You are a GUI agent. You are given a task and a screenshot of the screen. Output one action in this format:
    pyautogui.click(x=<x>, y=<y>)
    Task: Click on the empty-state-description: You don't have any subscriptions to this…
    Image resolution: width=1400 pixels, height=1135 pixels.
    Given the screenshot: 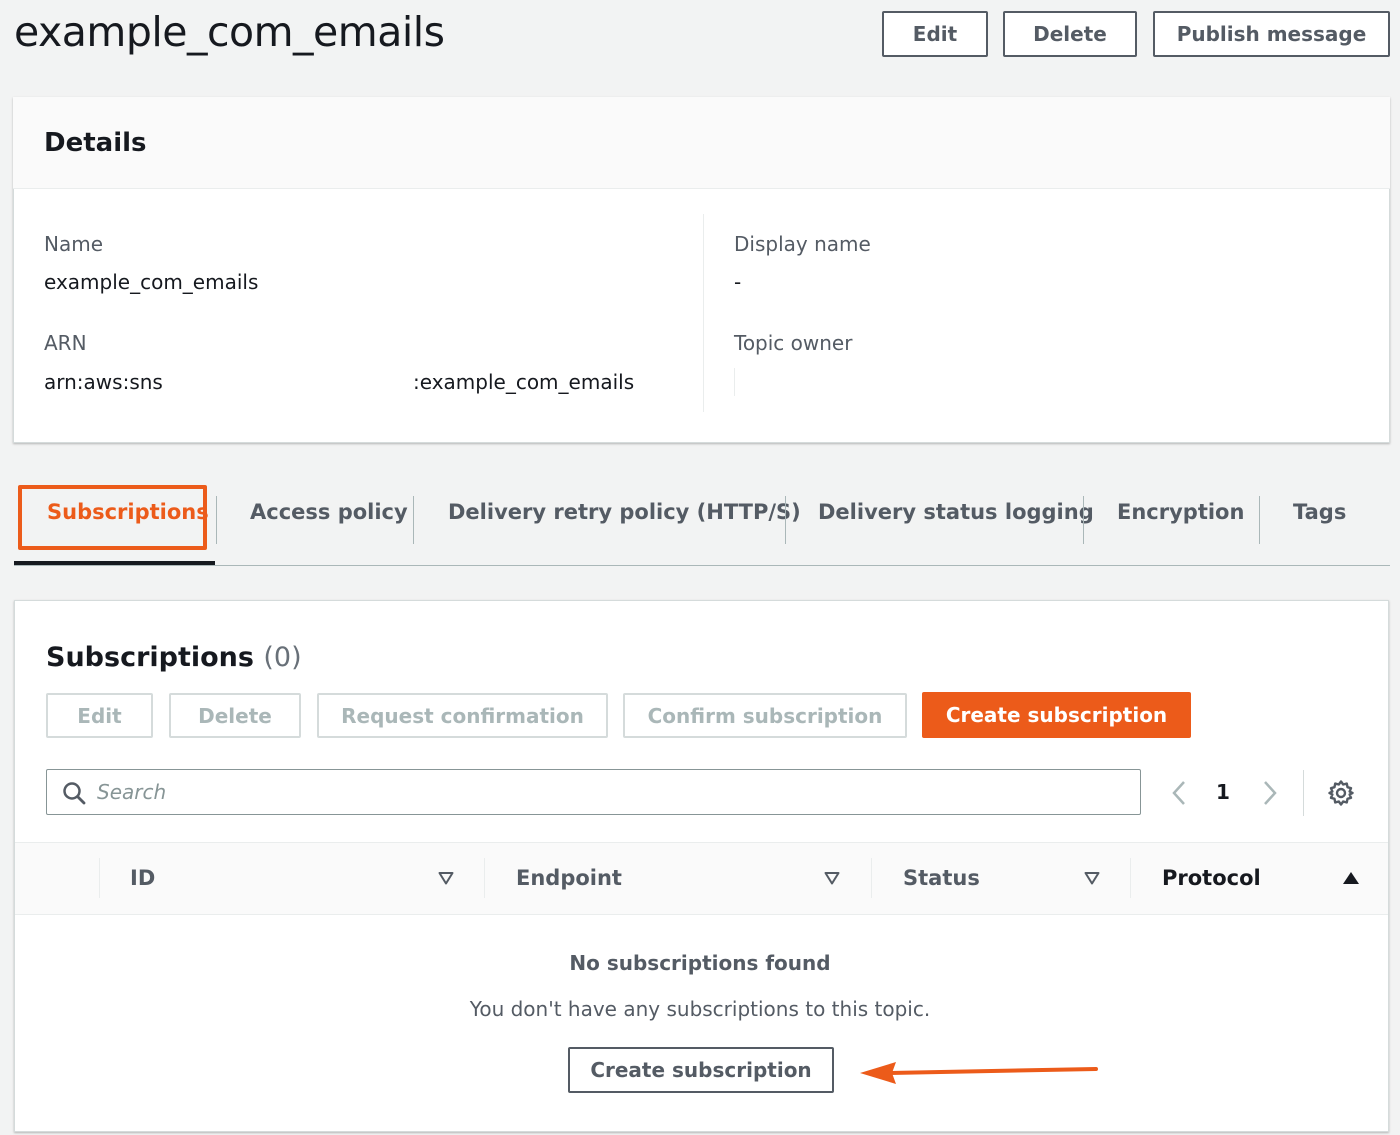 What is the action you would take?
    pyautogui.click(x=700, y=1009)
    